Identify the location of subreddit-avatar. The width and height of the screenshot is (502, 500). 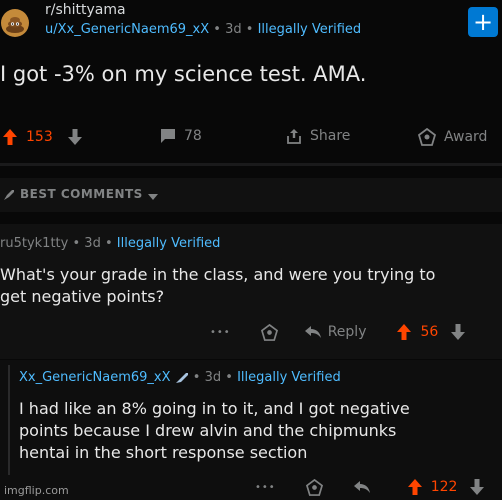
(15, 23).